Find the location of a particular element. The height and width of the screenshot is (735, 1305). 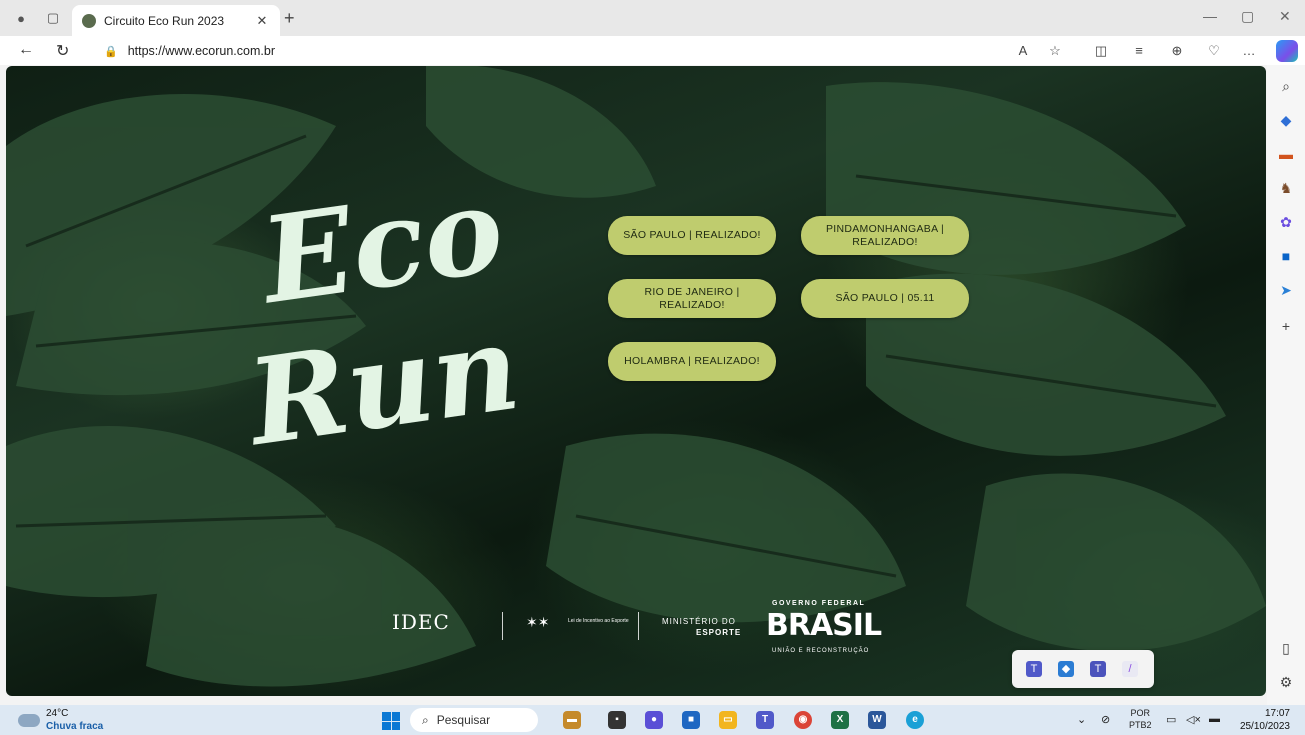

office-icon: ✿ is located at coordinates (1286, 222).